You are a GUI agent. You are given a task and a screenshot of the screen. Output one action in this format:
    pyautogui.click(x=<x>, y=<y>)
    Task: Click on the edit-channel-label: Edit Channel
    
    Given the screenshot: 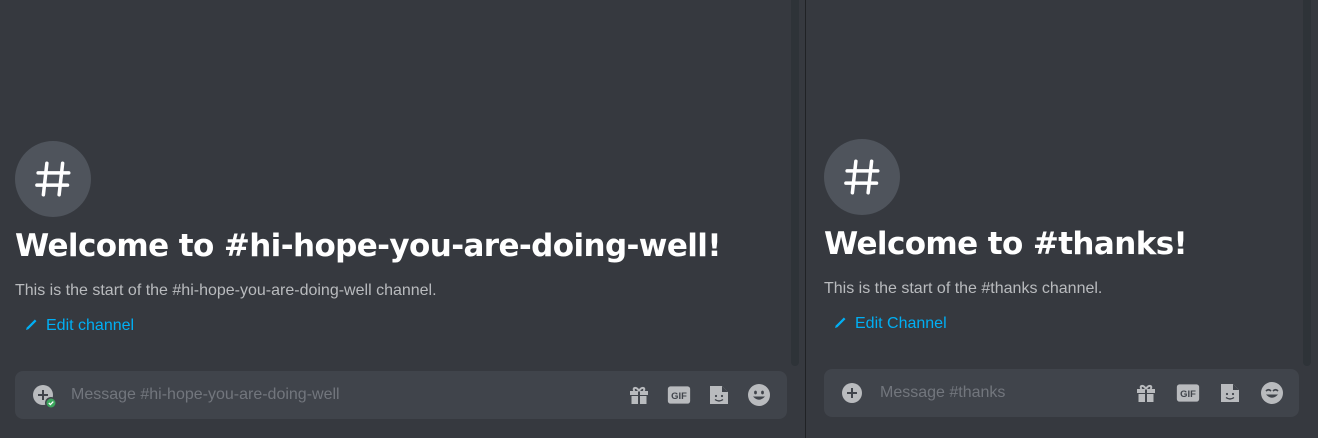 What is the action you would take?
    pyautogui.click(x=901, y=323)
    